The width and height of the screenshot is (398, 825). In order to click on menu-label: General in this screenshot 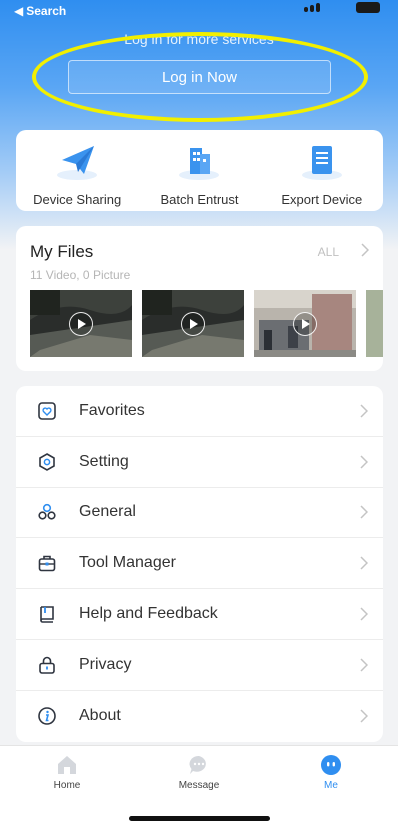, I will do `click(107, 512)`.